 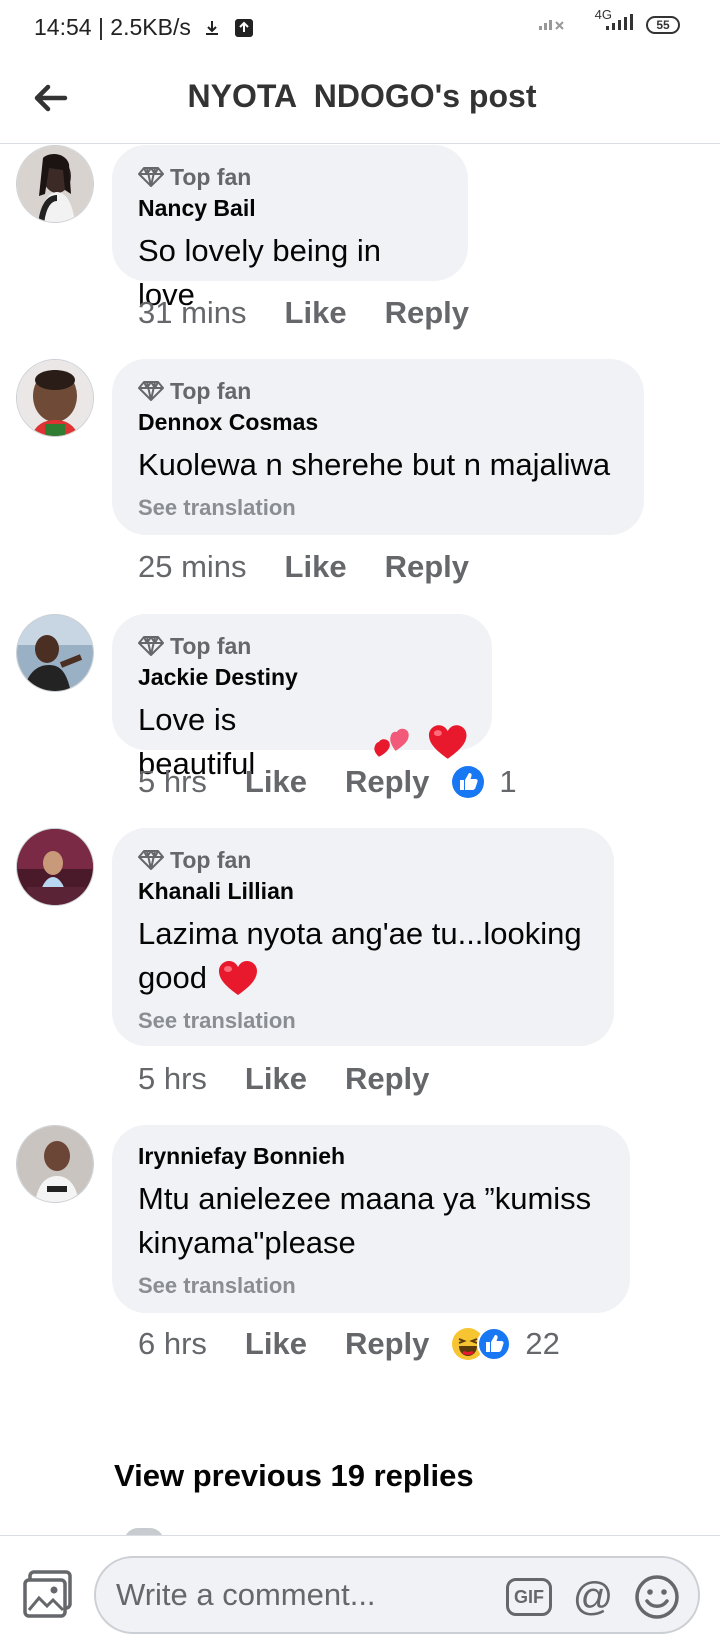 I want to click on status-bar-right: 4G 55, so click(x=608, y=22).